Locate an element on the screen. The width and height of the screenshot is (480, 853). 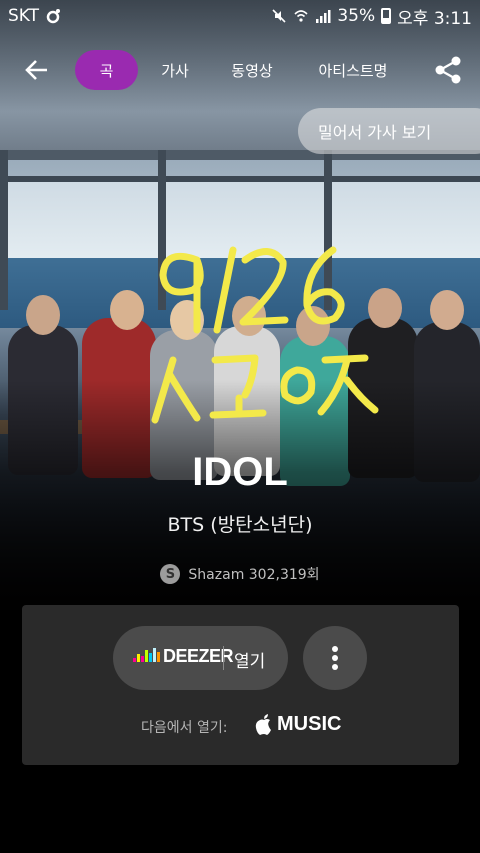
tab-label: 가사 is located at coordinates (175, 70).